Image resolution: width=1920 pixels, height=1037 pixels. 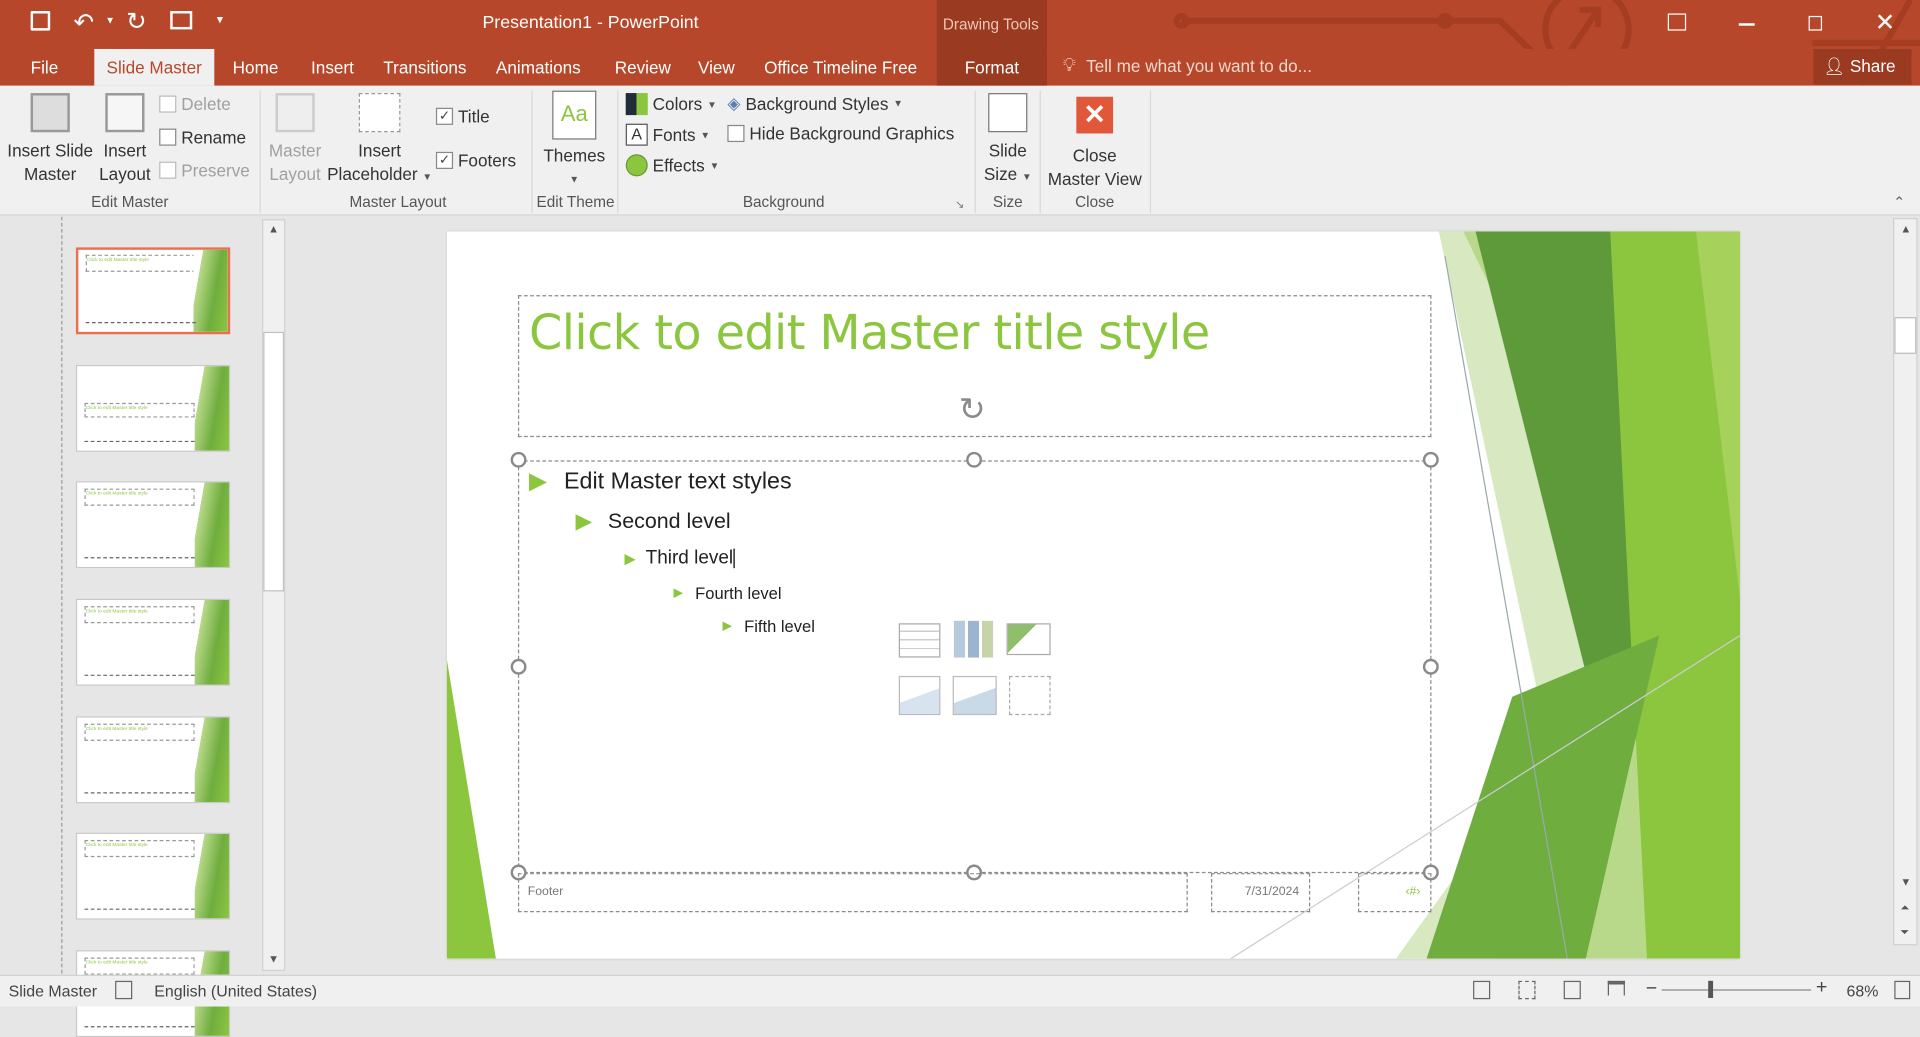 I want to click on zoom-level: 68%, so click(x=1863, y=991).